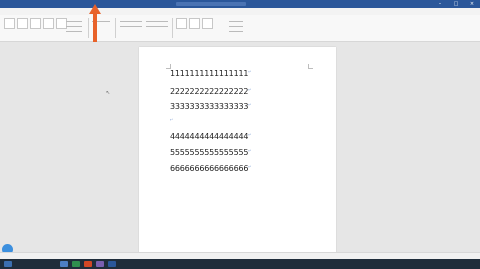  Describe the element at coordinates (74, 31) in the screenshot. I see `hyphenation-dropdown` at that location.